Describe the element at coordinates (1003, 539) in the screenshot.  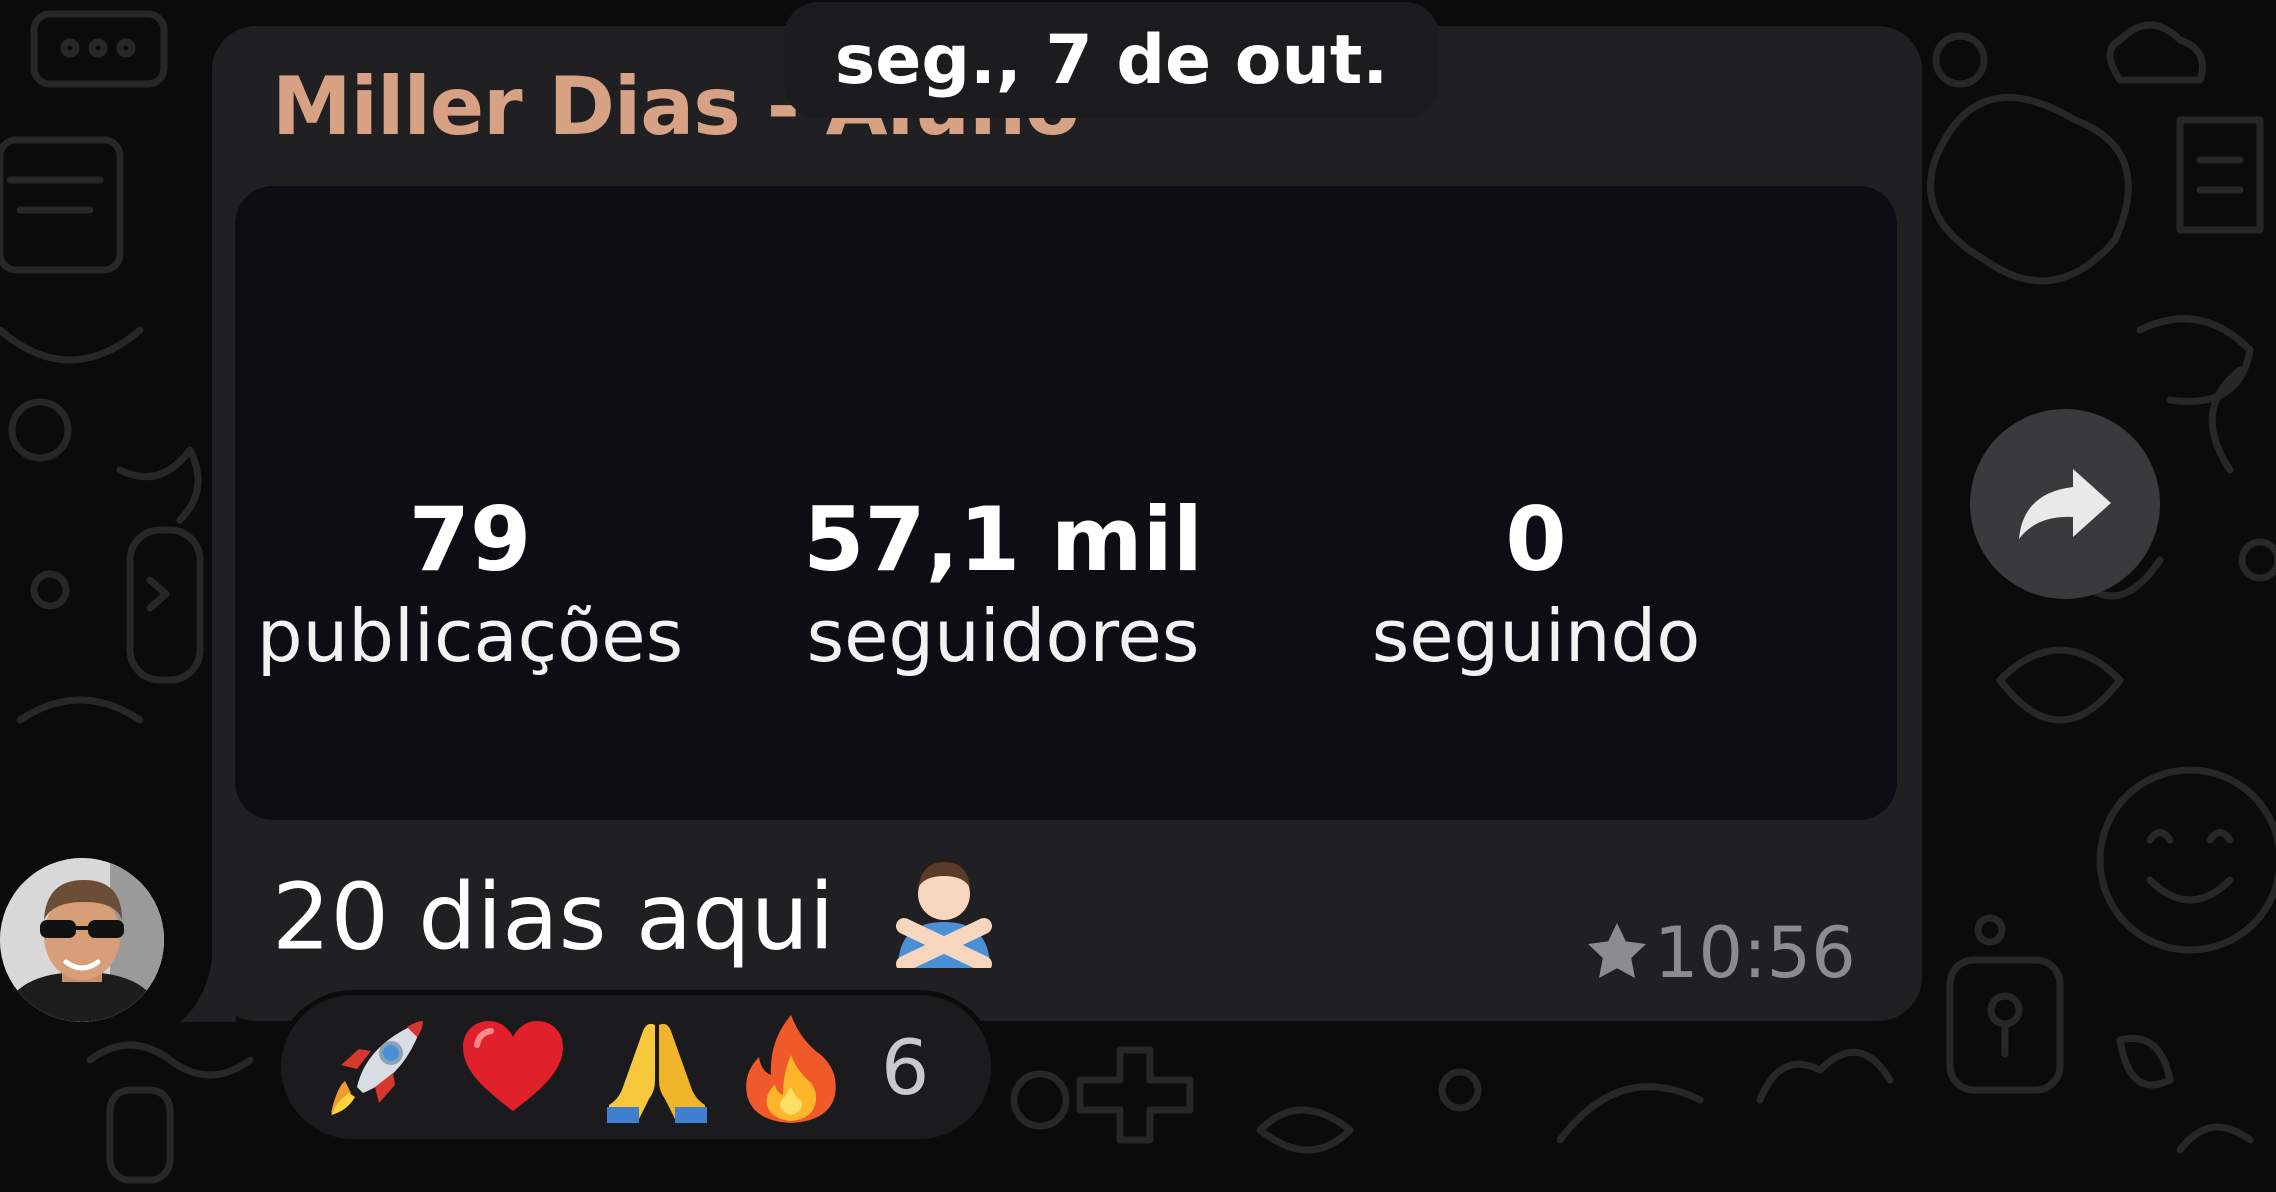
I see `stat-value: 57,1 mil` at that location.